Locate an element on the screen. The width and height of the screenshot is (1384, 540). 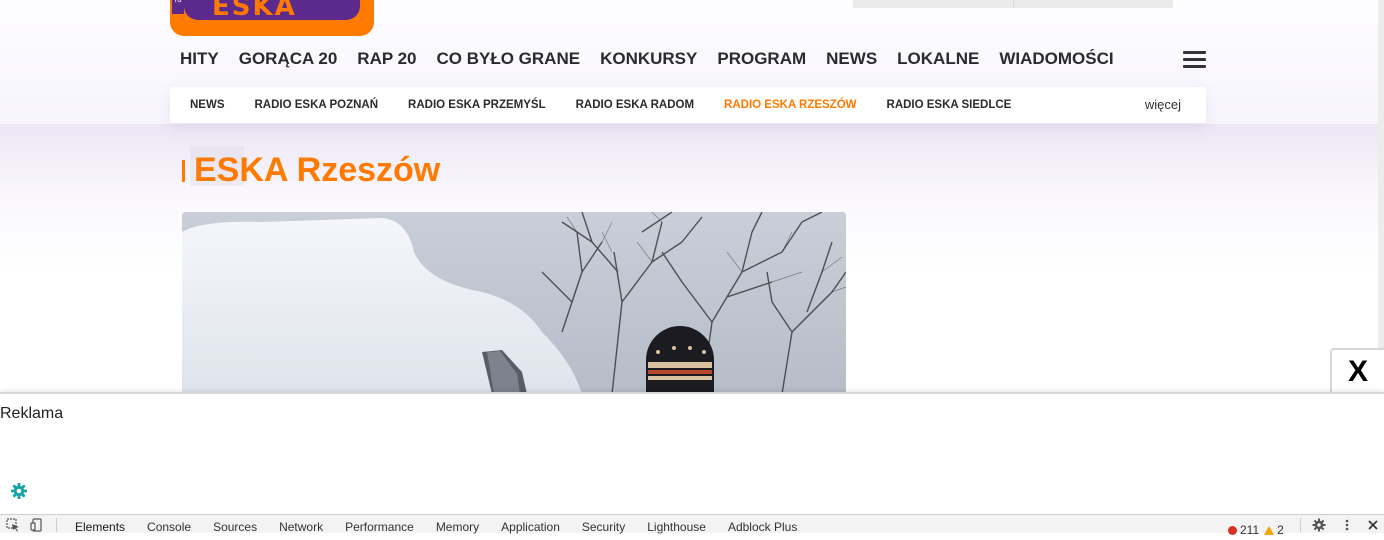
close-devtools-icon is located at coordinates (1373, 525).